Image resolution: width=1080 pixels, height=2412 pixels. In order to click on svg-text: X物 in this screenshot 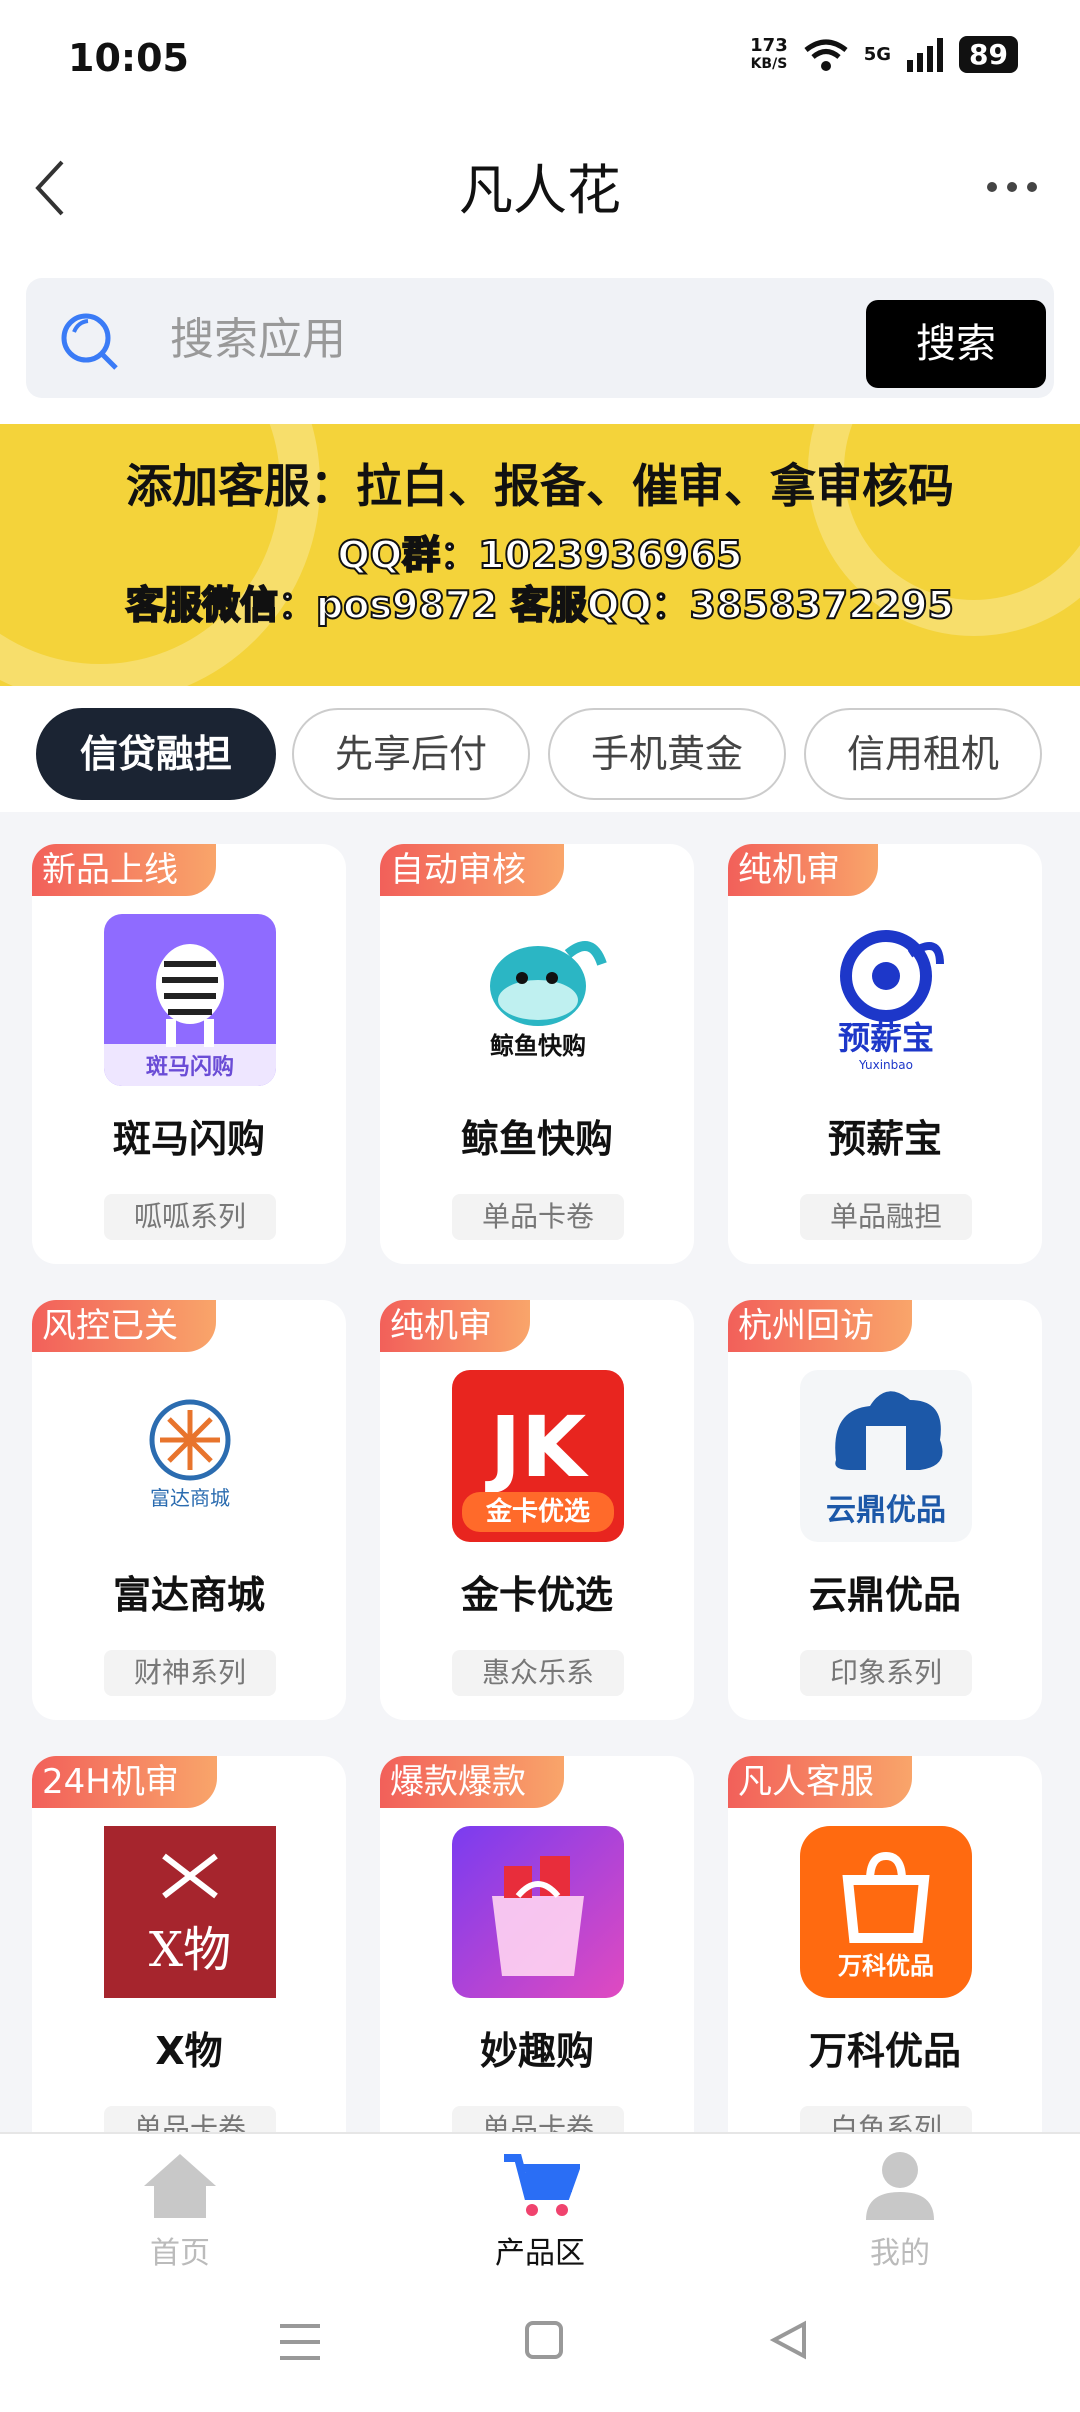, I will do `click(190, 1950)`.